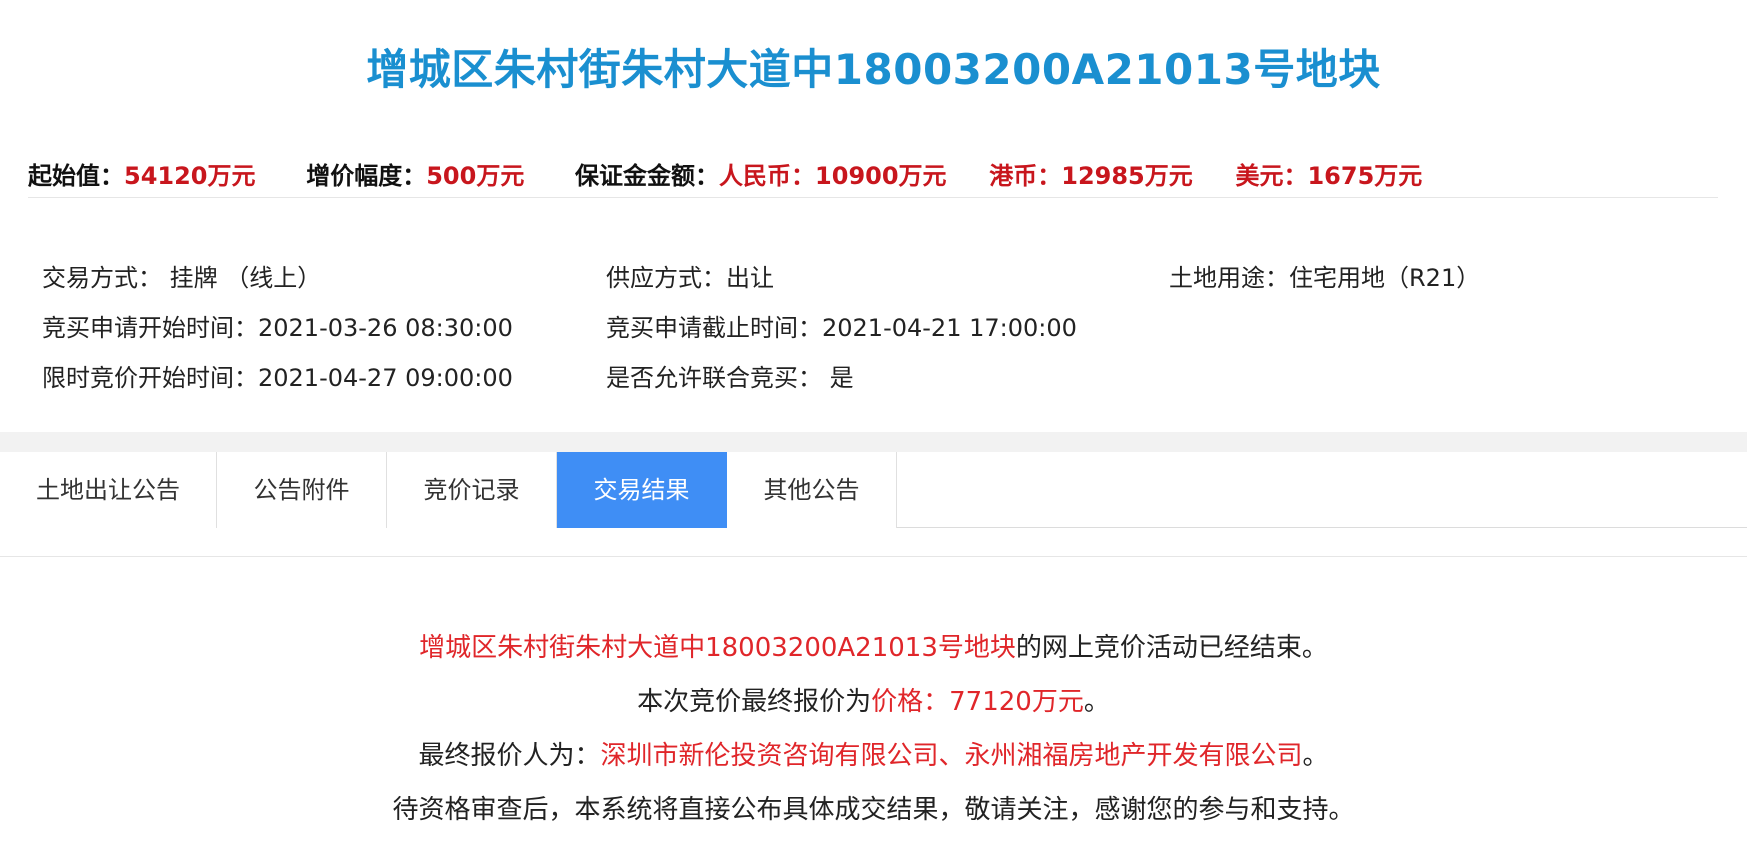 Image resolution: width=1747 pixels, height=842 pixels. I want to click on result-line-price: 本次竞价最终报价为价格：77120万元。, so click(873, 699).